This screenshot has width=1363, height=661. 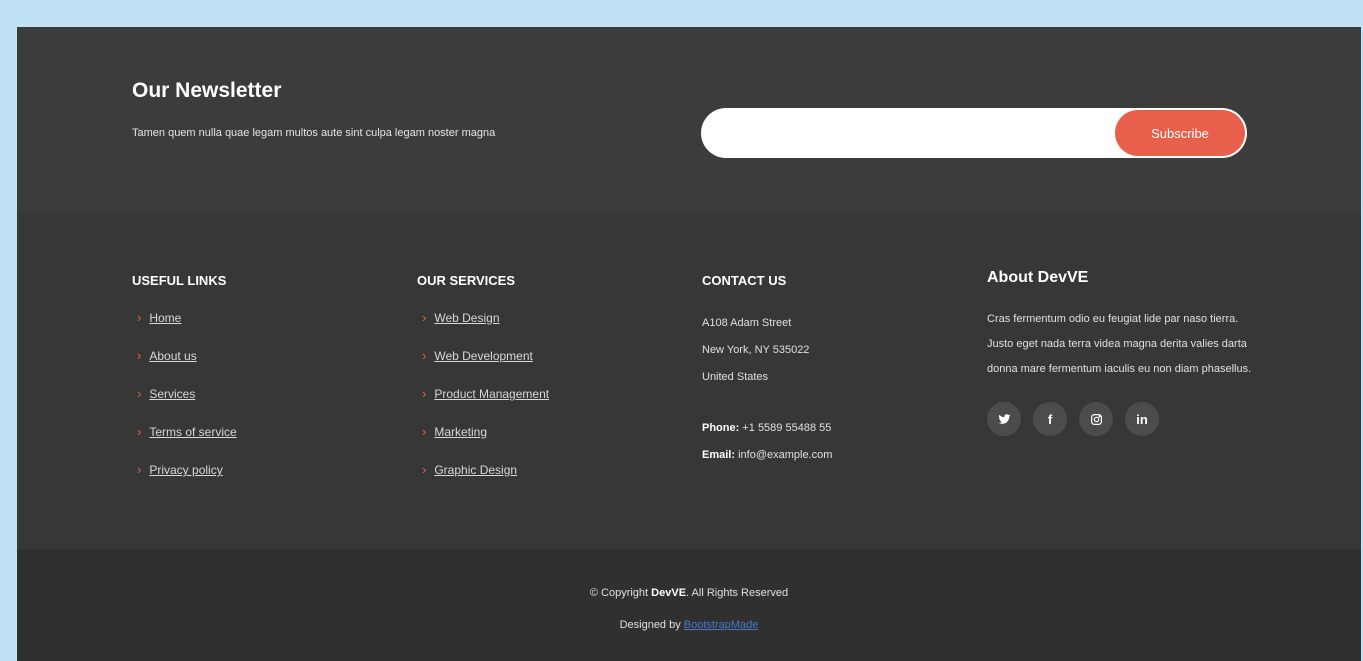 What do you see at coordinates (184, 443) in the screenshot?
I see `list-item: › Terms of service` at bounding box center [184, 443].